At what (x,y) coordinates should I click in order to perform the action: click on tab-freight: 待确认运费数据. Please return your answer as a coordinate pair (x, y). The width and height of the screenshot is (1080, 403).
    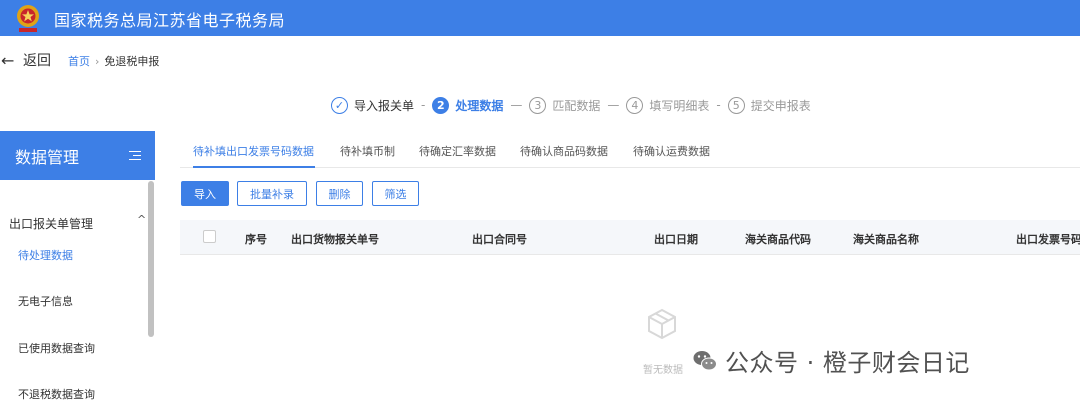
    Looking at the image, I should click on (671, 151).